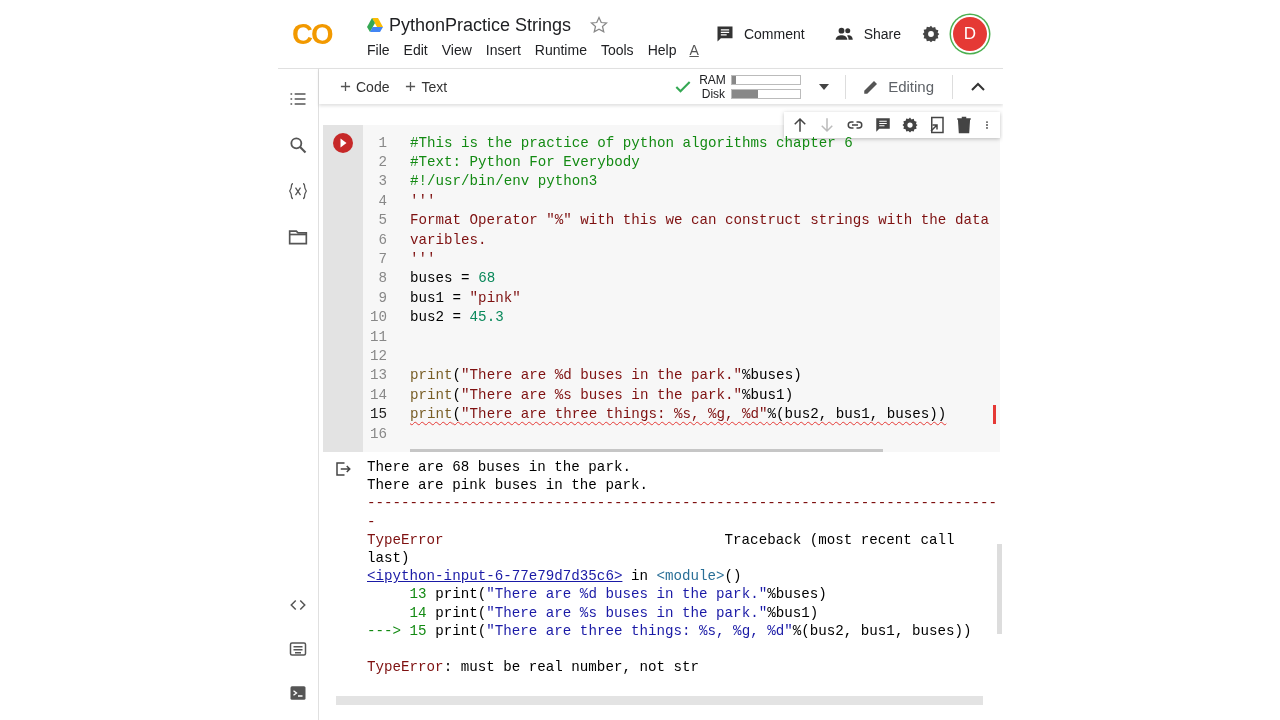 This screenshot has height=720, width=1280. What do you see at coordinates (480, 25) in the screenshot?
I see `notebook-title: PythonPractice Strings` at bounding box center [480, 25].